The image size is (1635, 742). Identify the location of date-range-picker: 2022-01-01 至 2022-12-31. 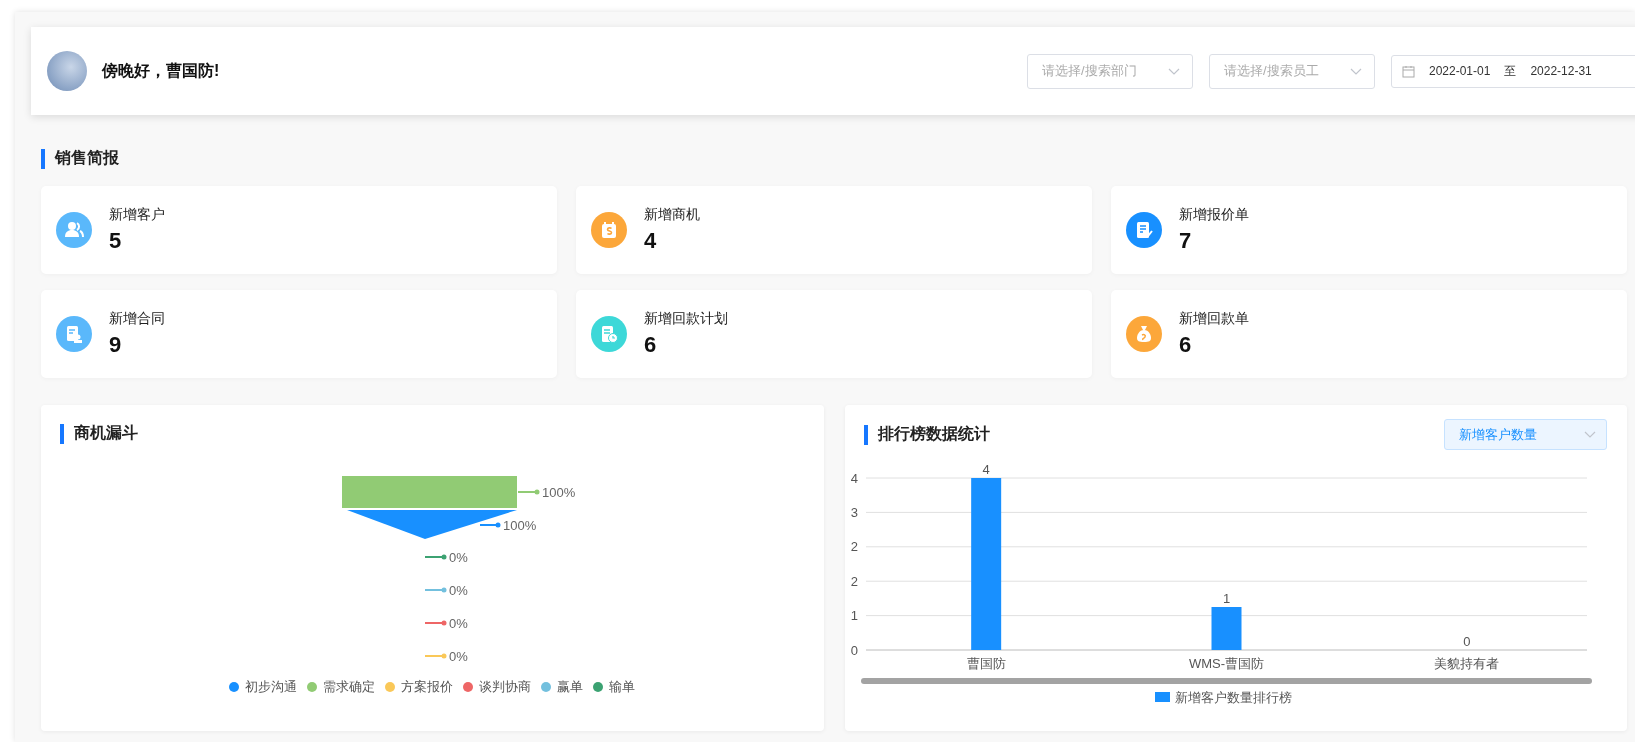
(1513, 71).